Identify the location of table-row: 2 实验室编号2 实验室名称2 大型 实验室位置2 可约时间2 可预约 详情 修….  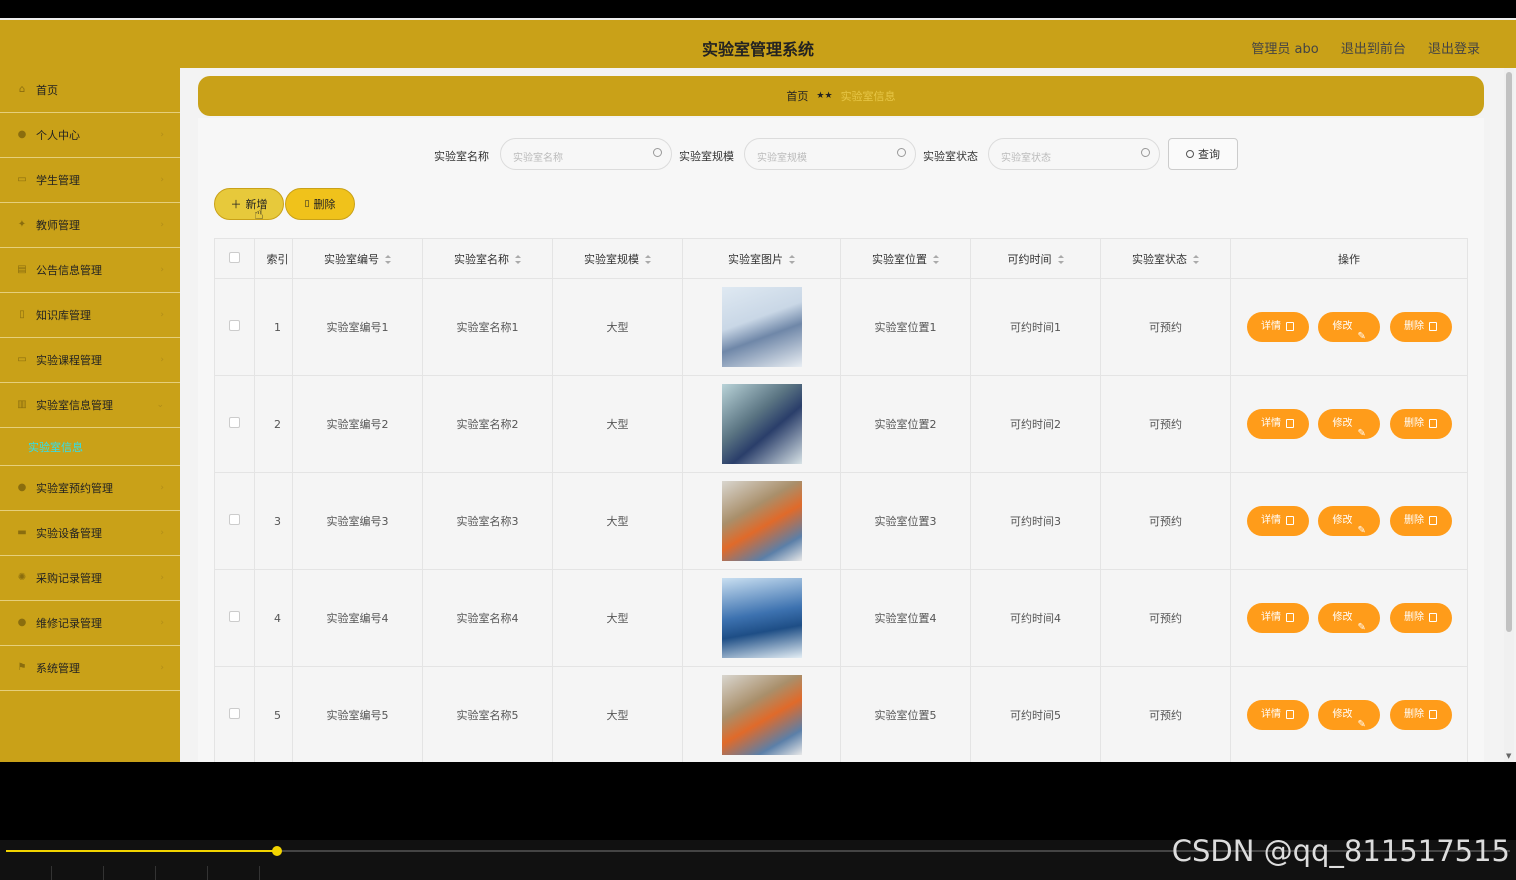
(841, 424).